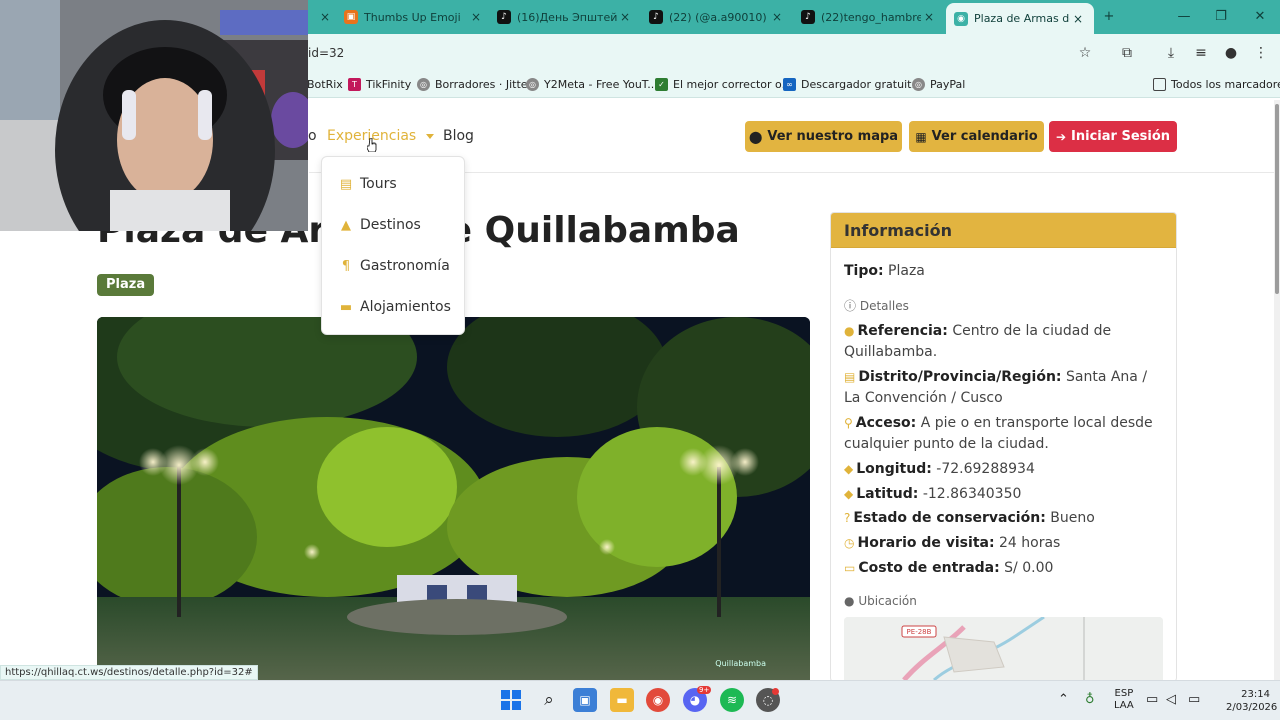  What do you see at coordinates (326, 53) in the screenshot?
I see `url-field: id=32` at bounding box center [326, 53].